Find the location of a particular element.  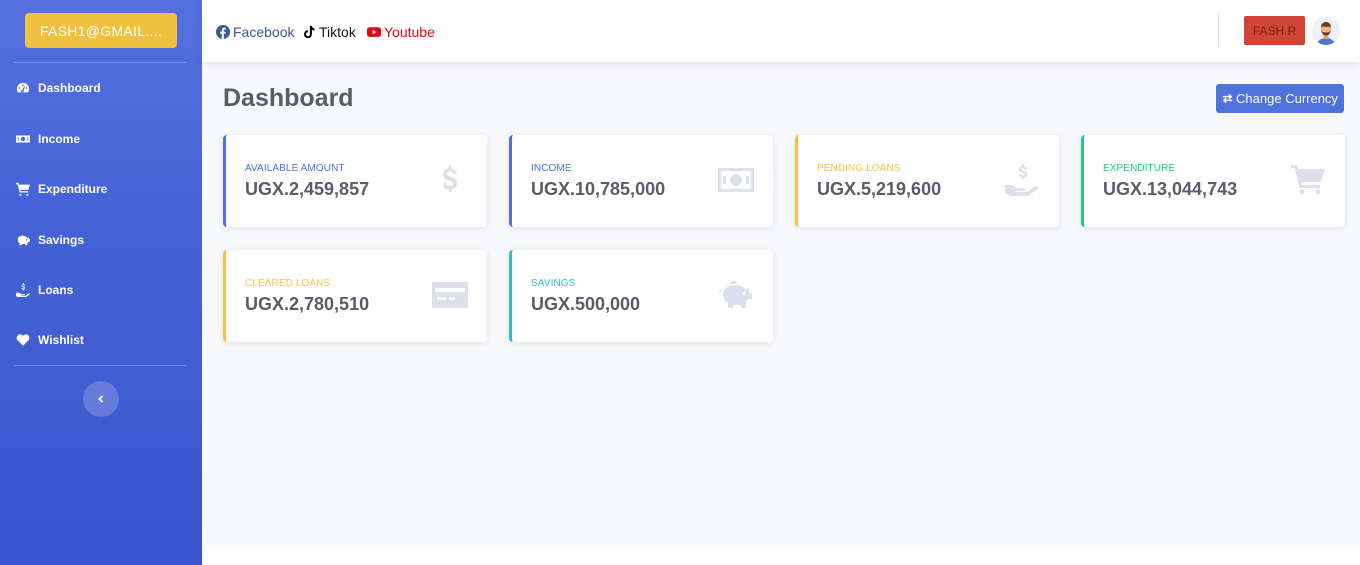

sidebar-item-label: Savings is located at coordinates (61, 240).